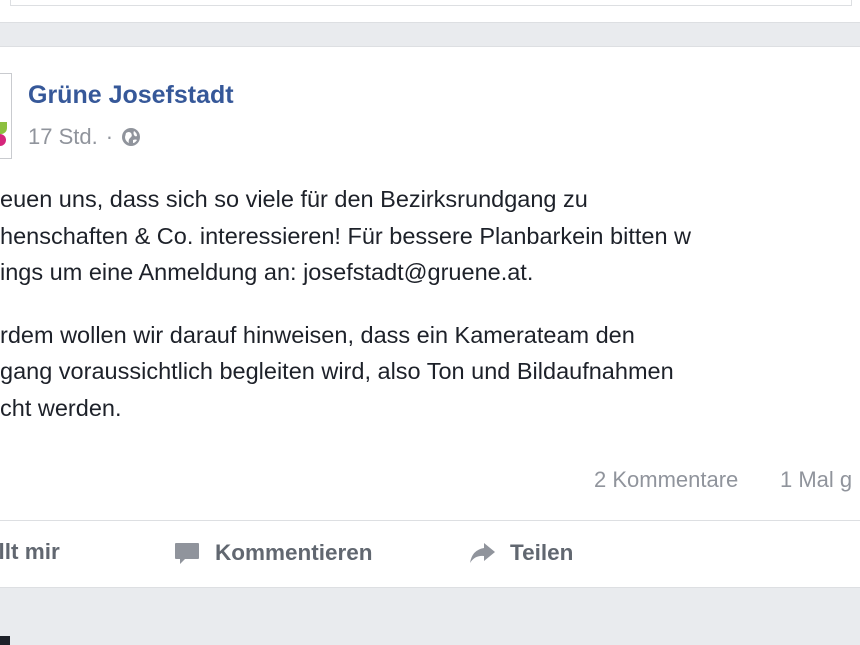 This screenshot has height=645, width=860. What do you see at coordinates (431, 3) in the screenshot?
I see `previous-post-footer` at bounding box center [431, 3].